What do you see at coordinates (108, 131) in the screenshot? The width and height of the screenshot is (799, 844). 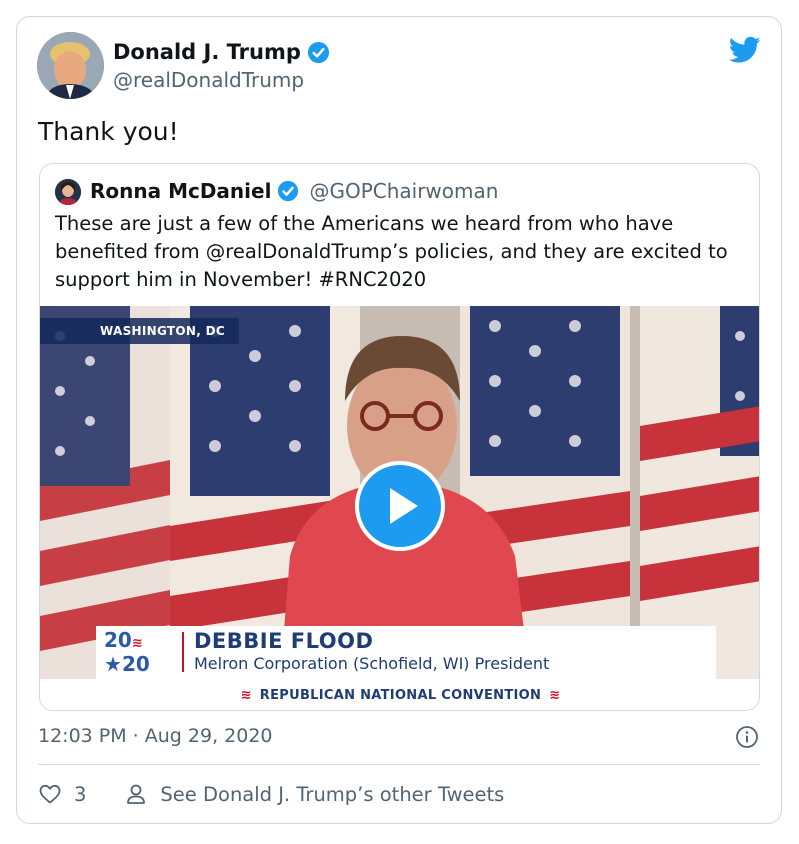 I see `tweet-text: Thank you!` at bounding box center [108, 131].